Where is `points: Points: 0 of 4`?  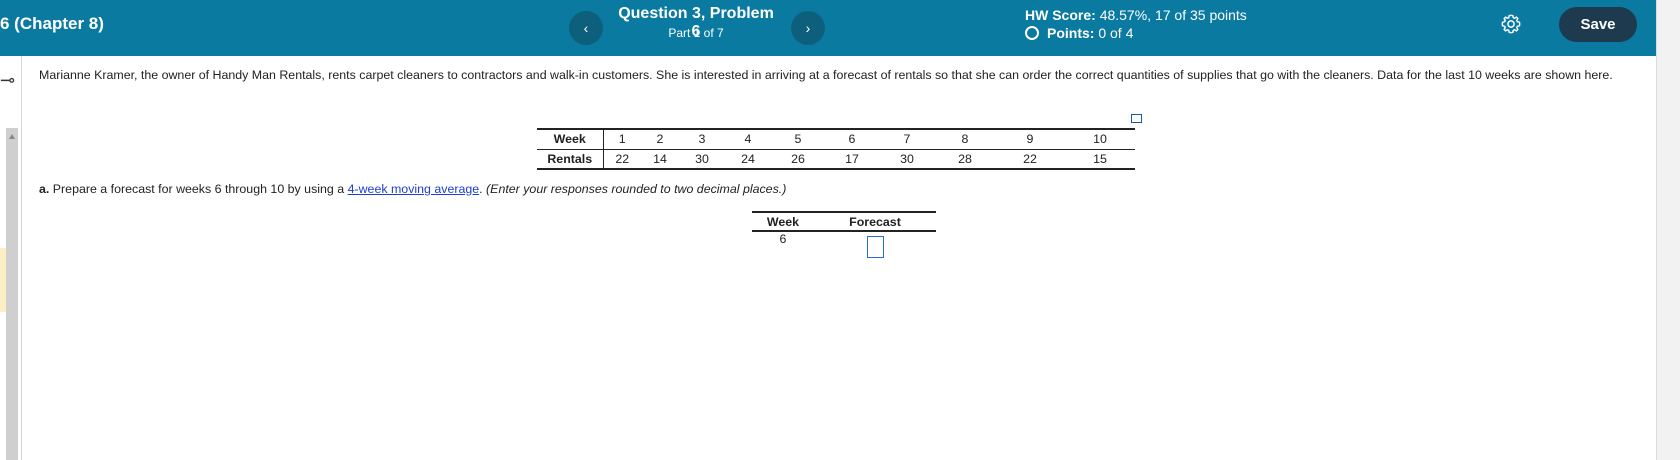 points: Points: 0 of 4 is located at coordinates (1079, 33).